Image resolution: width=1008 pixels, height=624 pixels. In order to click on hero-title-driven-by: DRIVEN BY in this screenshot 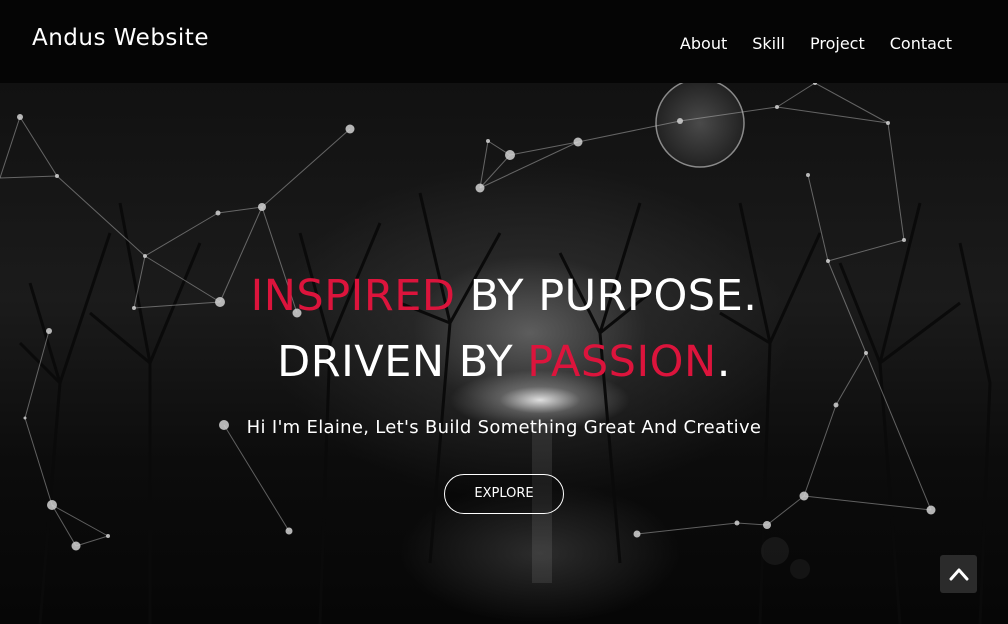, I will do `click(402, 362)`.